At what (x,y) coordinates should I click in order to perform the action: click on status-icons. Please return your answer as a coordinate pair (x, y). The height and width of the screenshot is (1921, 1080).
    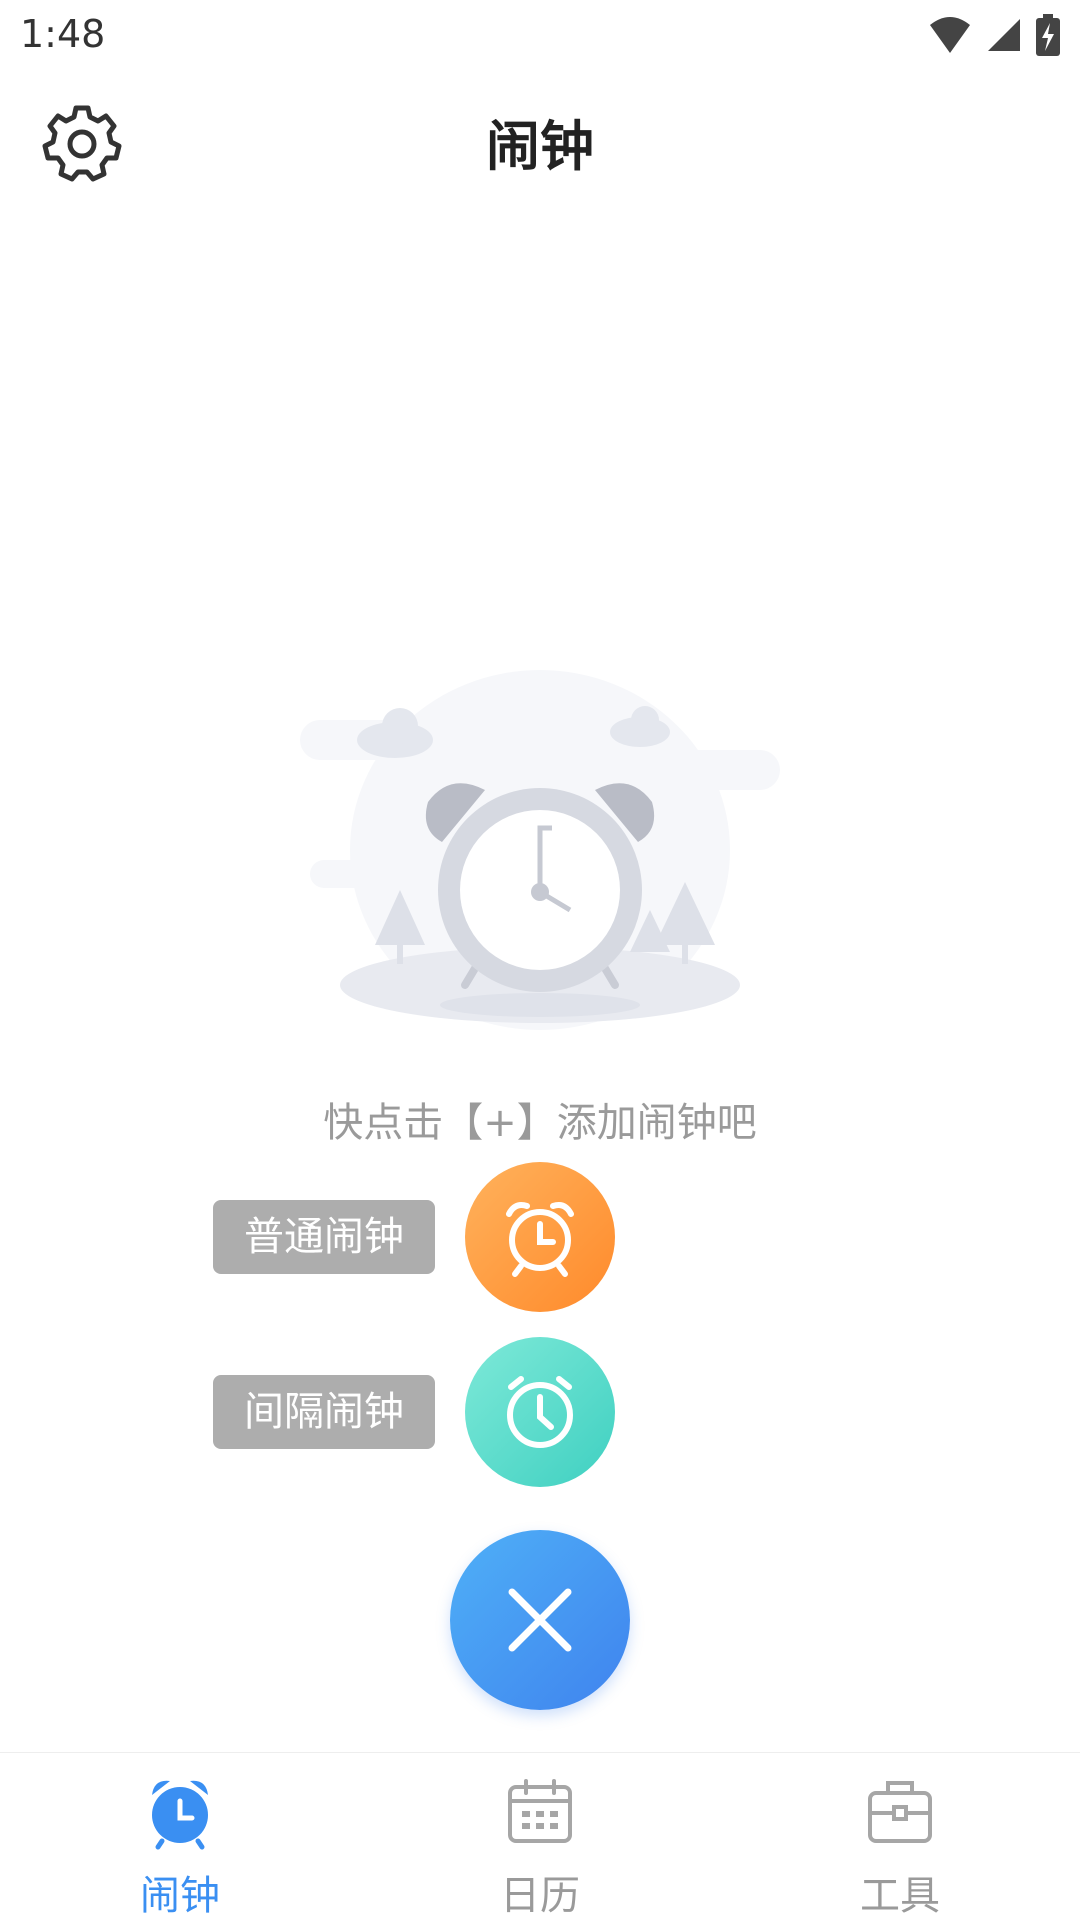
    Looking at the image, I should click on (994, 35).